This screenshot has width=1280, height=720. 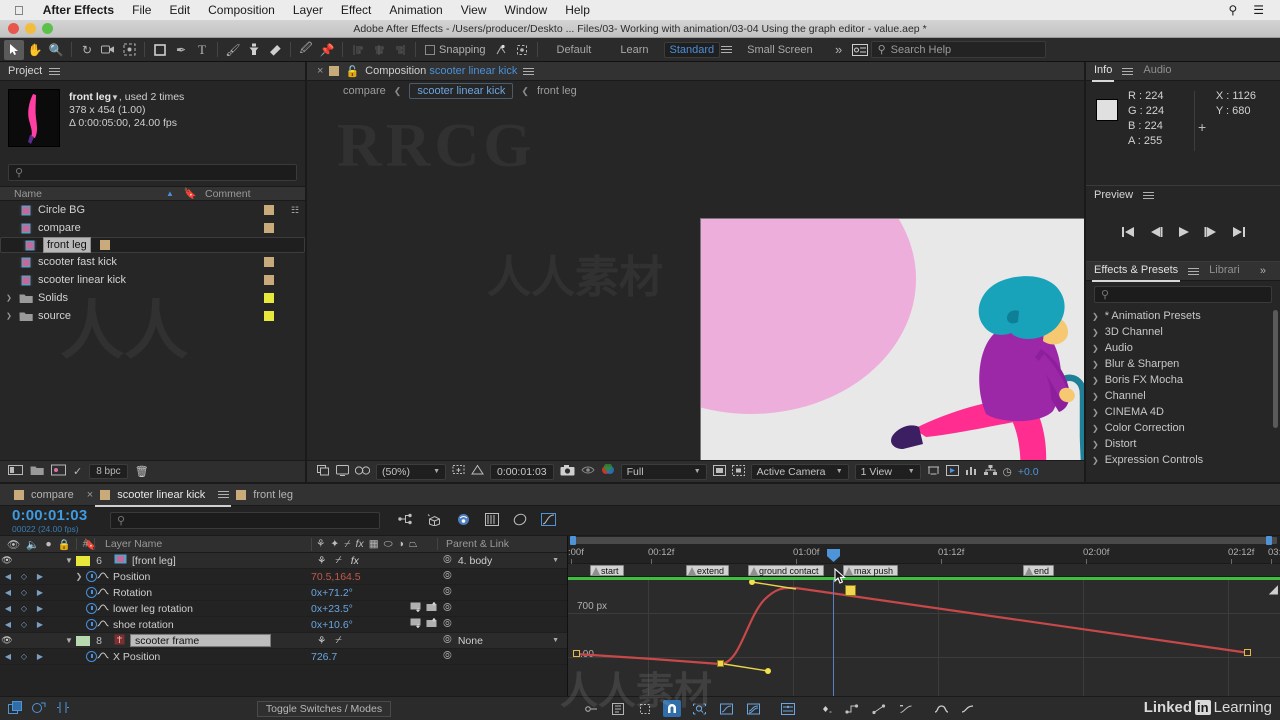 I want to click on workspace-menu-icon, so click(x=727, y=49).